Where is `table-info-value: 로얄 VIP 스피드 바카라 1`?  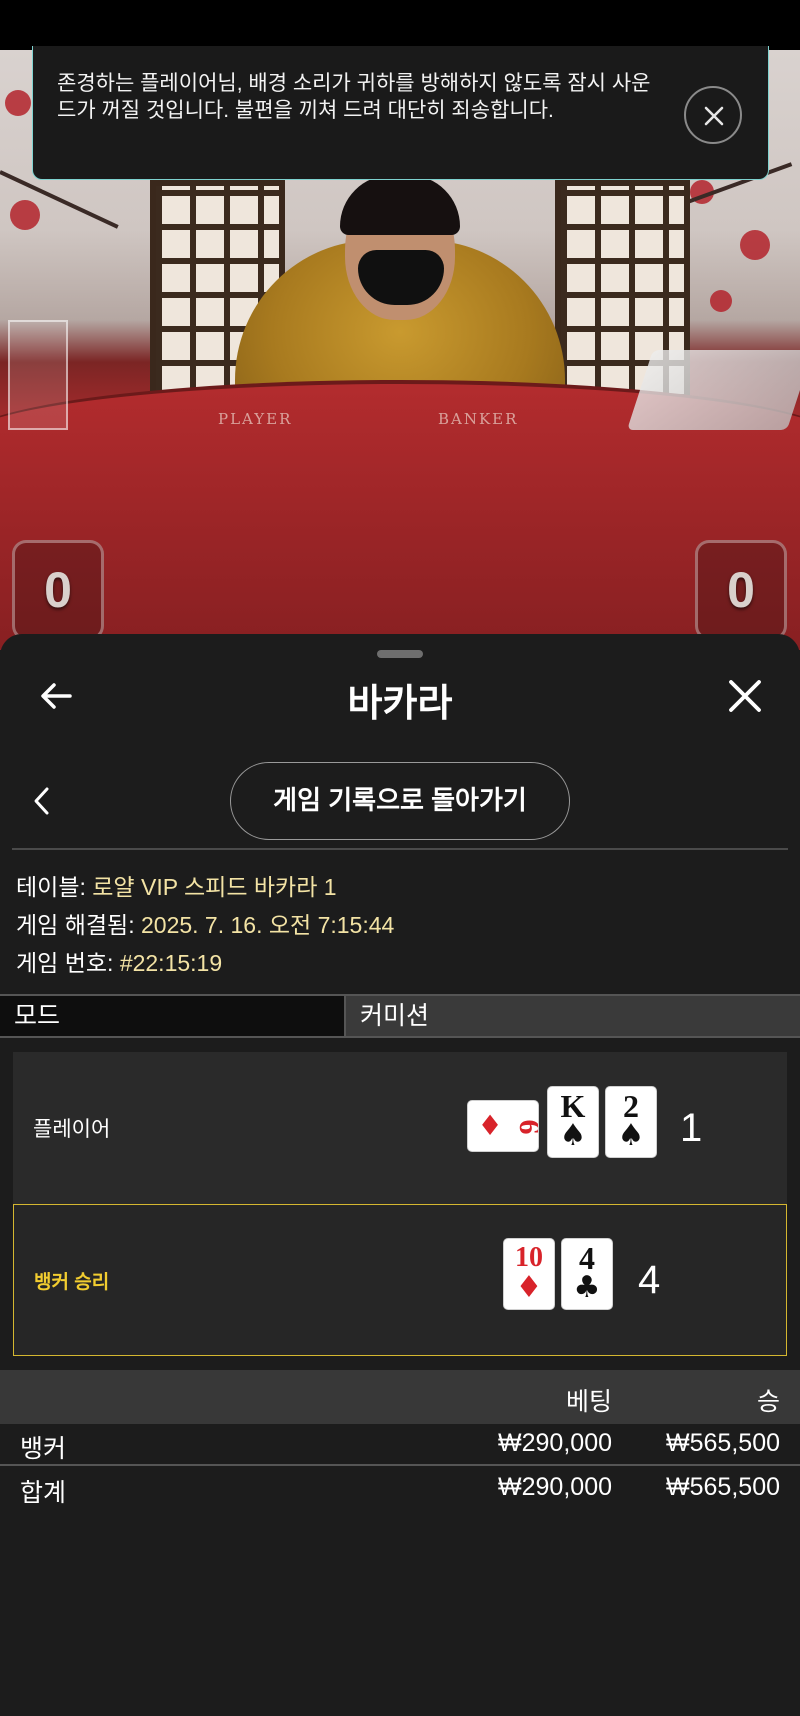
table-info-value: 로얄 VIP 스피드 바카라 1 is located at coordinates (214, 887).